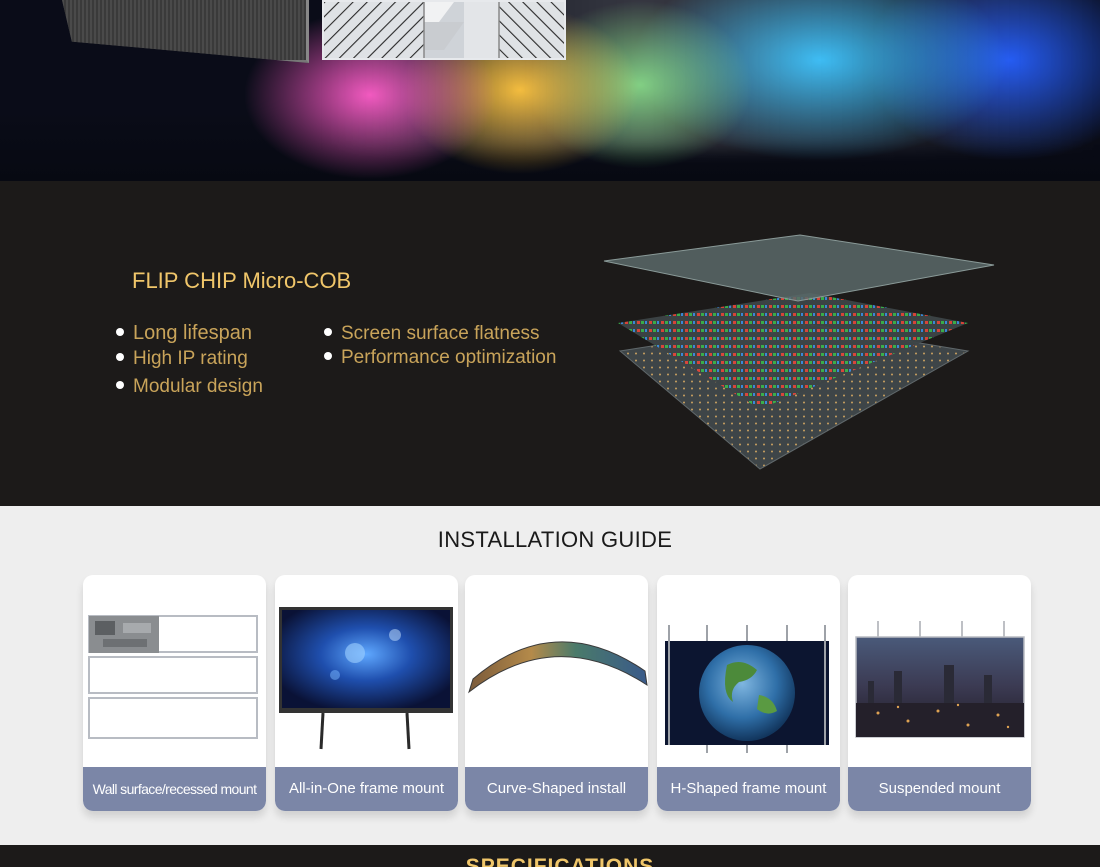 The height and width of the screenshot is (867, 1100). Describe the element at coordinates (747, 689) in the screenshot. I see `h-shaped-frame-image` at that location.